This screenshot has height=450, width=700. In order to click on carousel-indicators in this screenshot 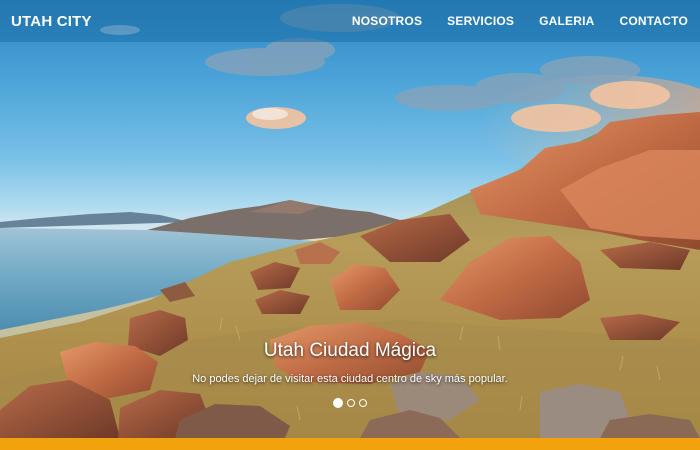, I will do `click(350, 403)`.